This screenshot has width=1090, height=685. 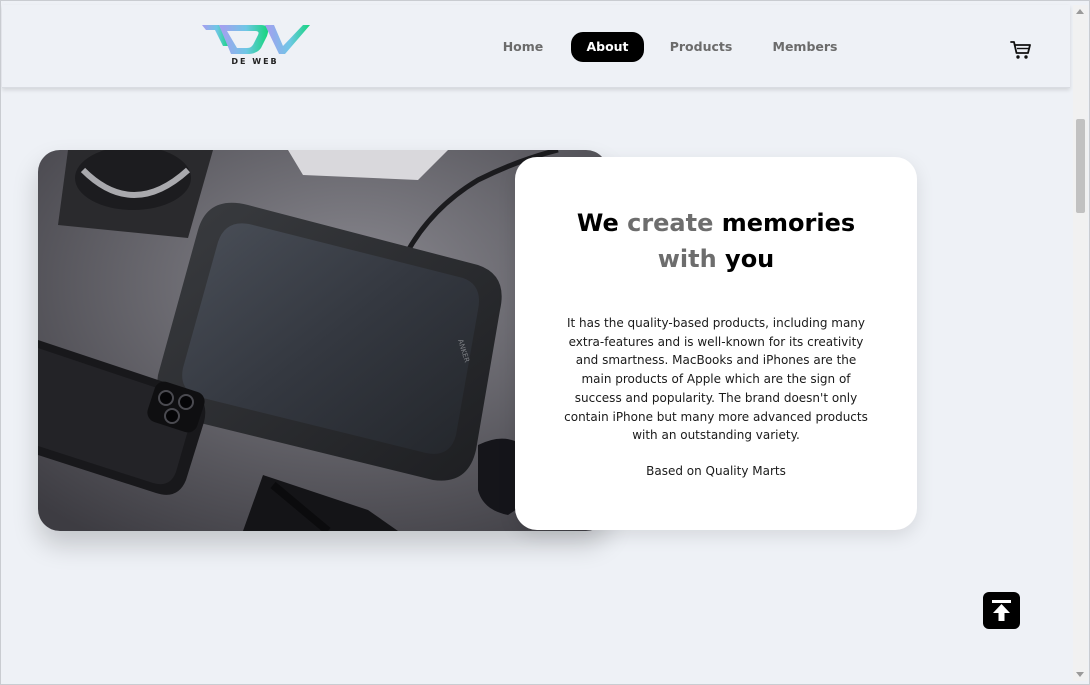 What do you see at coordinates (1021, 50) in the screenshot?
I see `cart-icon` at bounding box center [1021, 50].